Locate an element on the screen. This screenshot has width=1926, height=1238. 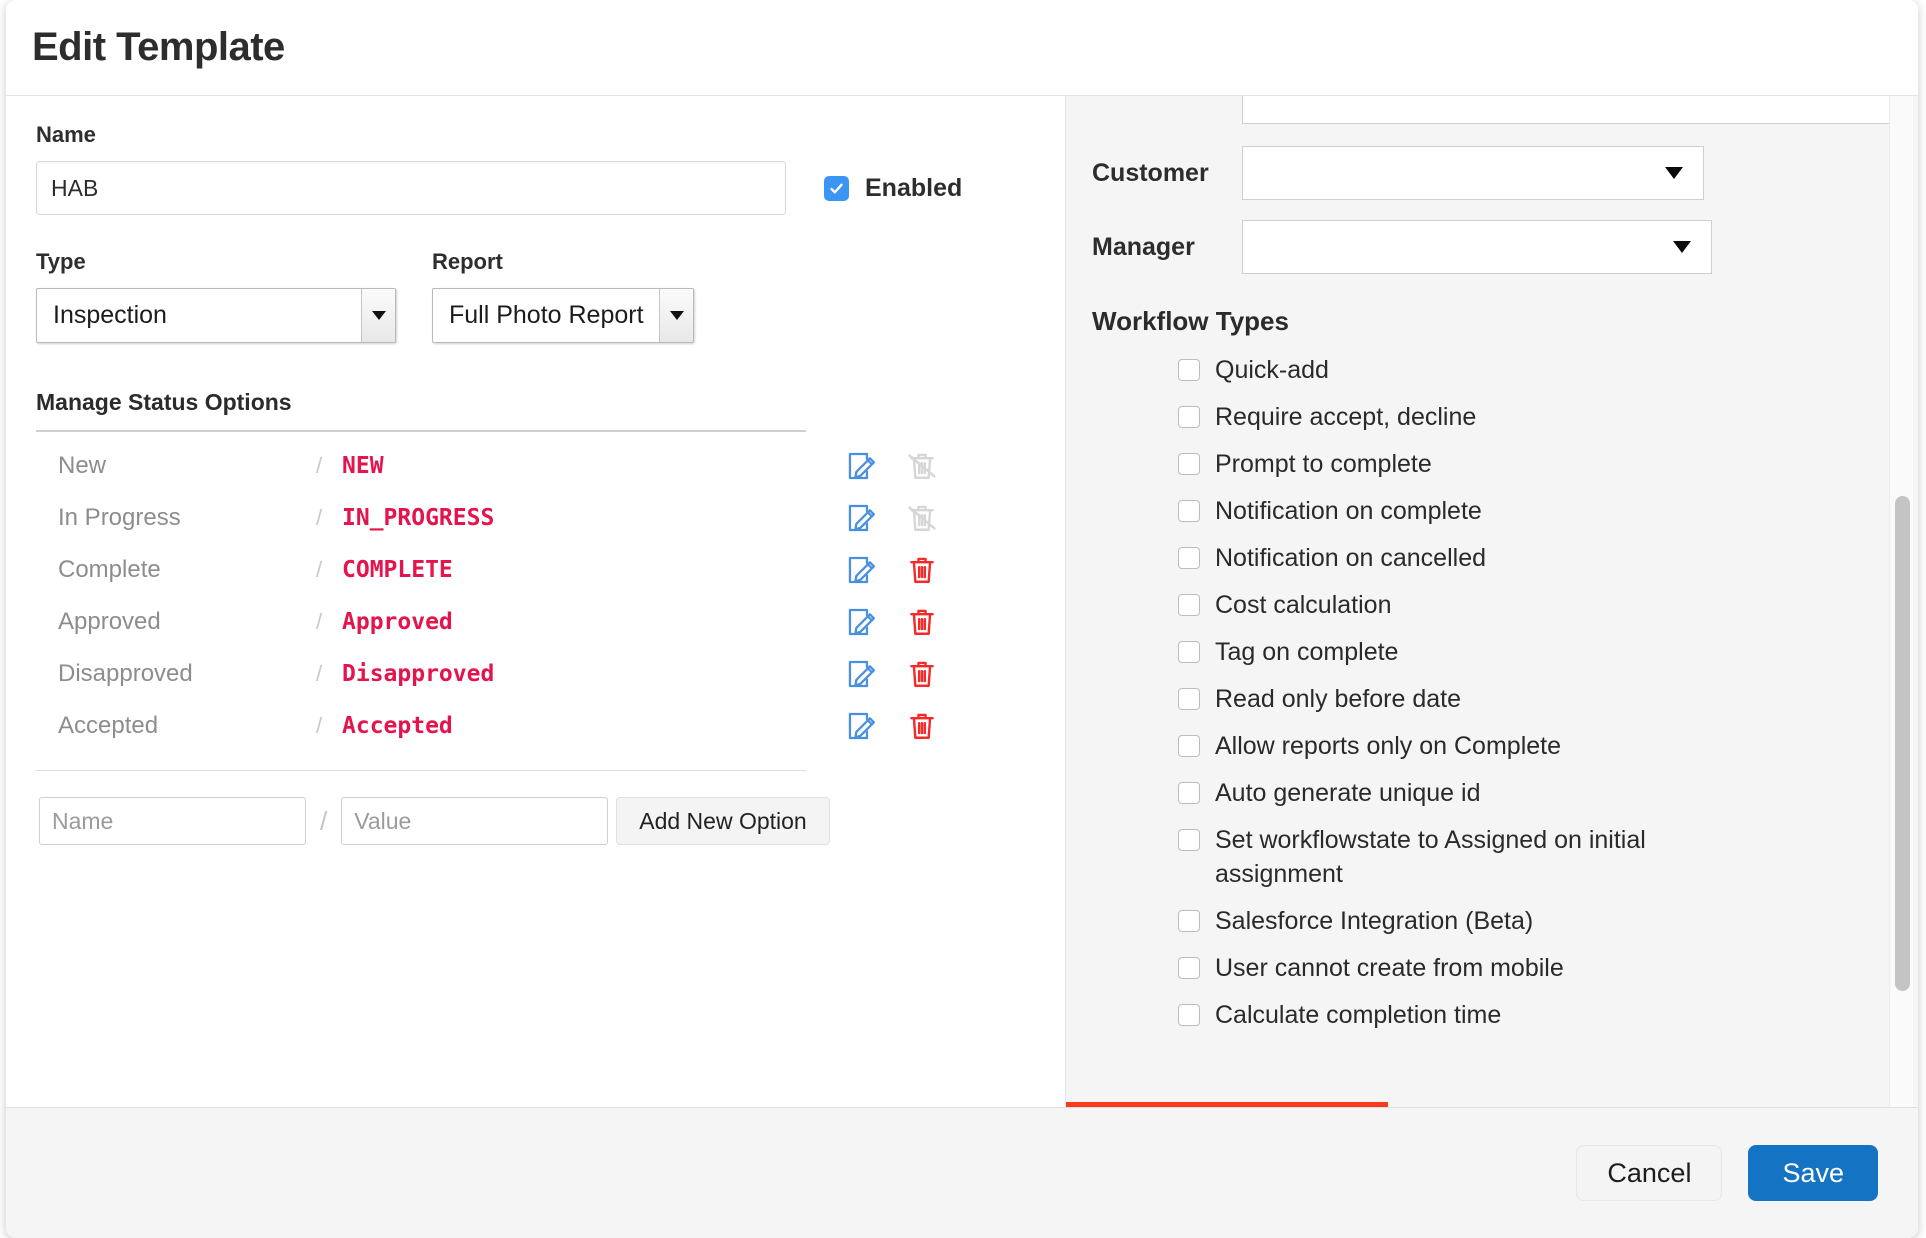
workflow-type-item: Salesforce Integration (Beta) is located at coordinates (1538, 921).